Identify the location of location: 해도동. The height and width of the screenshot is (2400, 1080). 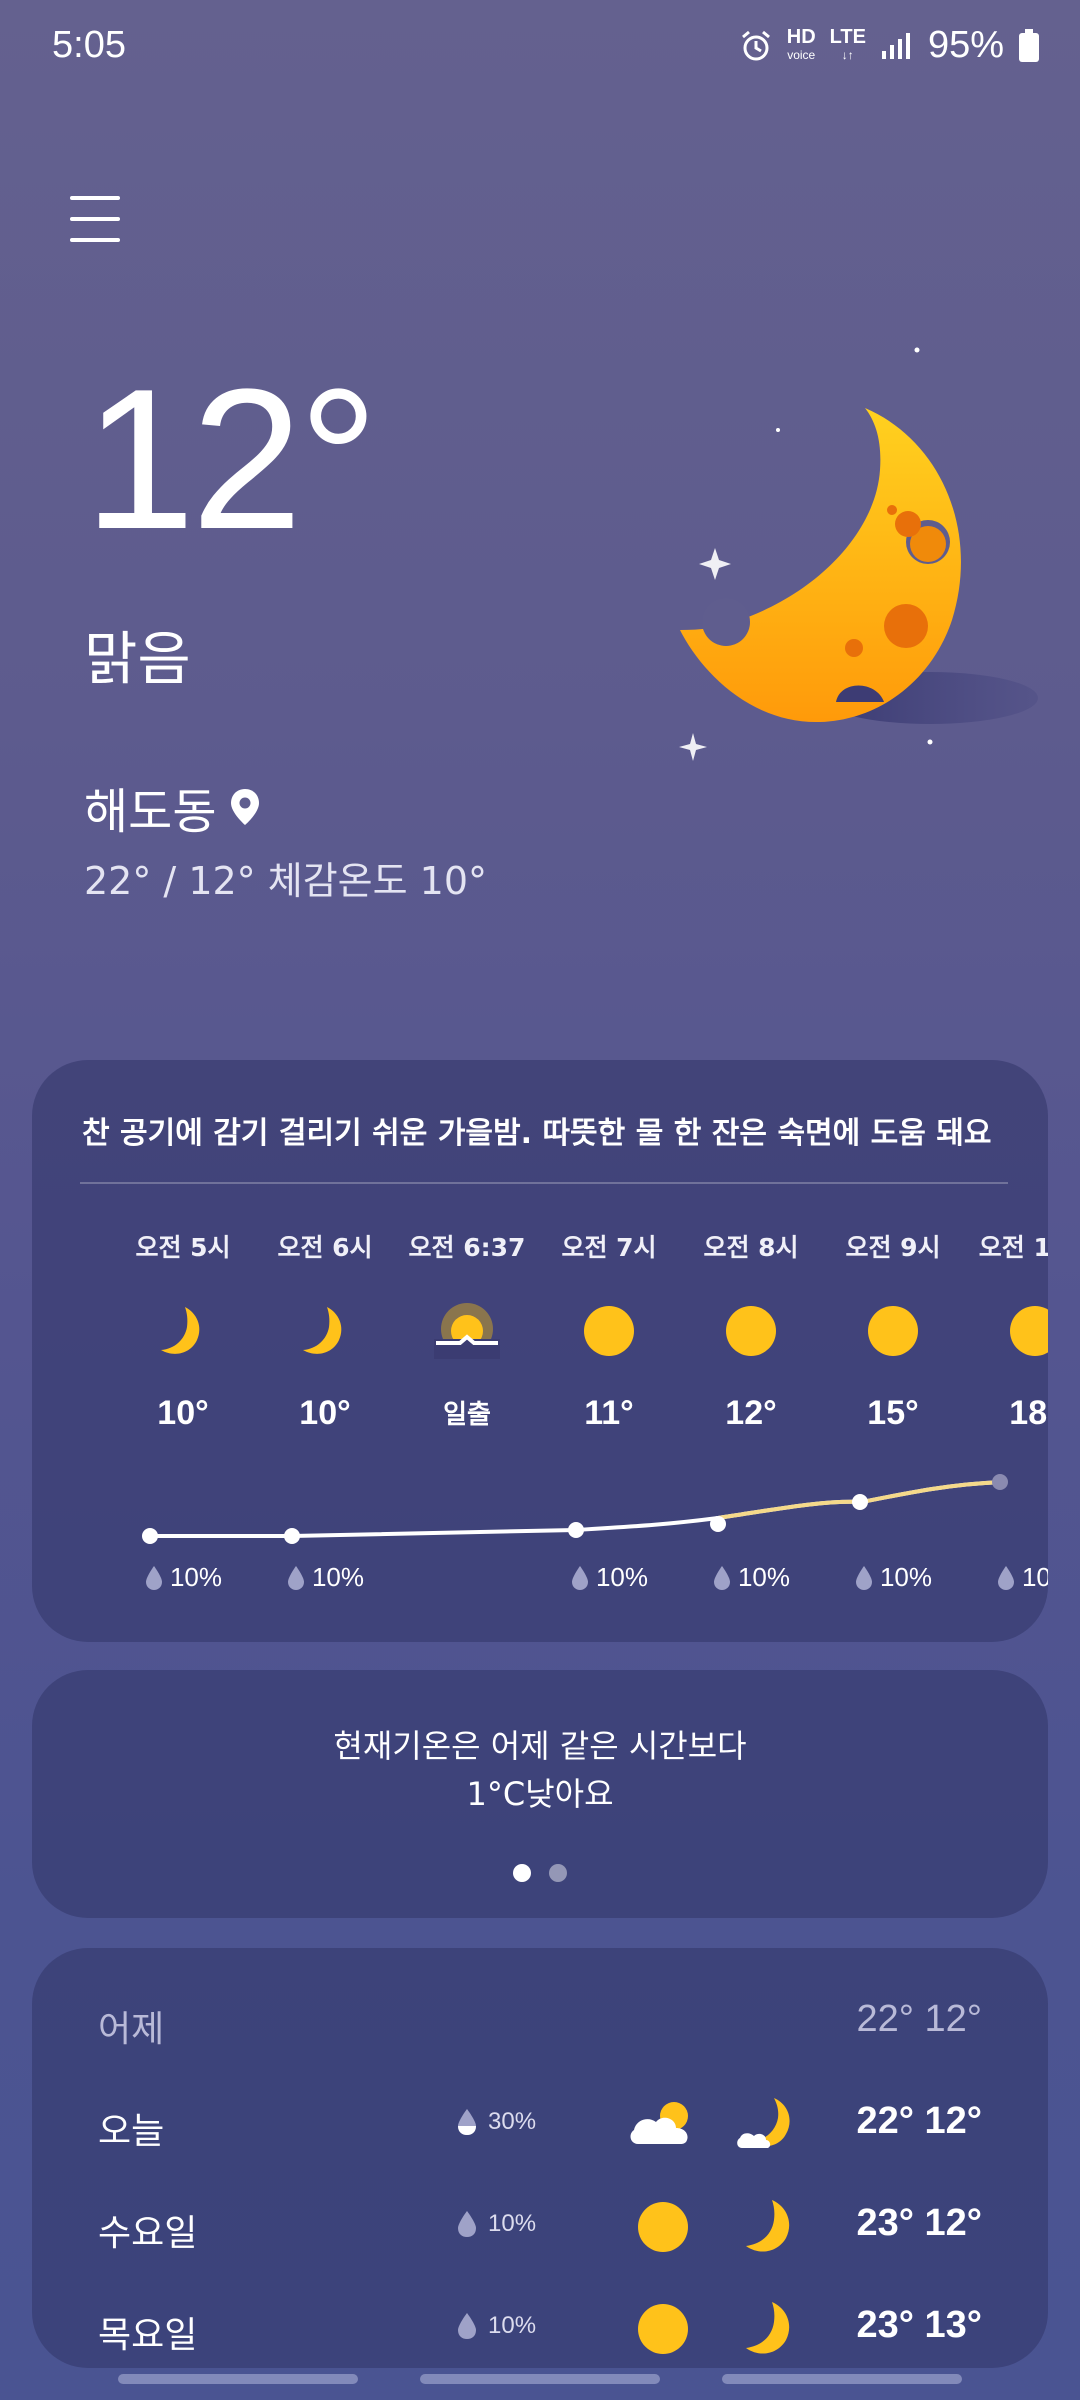
(173, 807).